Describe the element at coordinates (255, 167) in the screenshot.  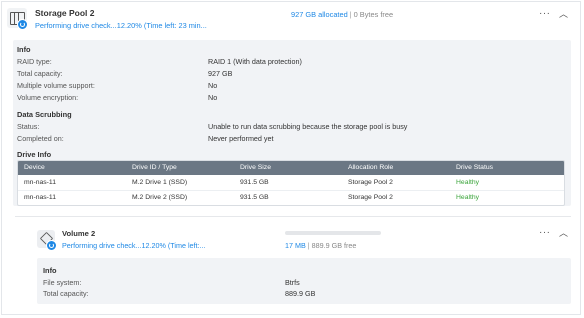
I see `column-header: Drive Size` at that location.